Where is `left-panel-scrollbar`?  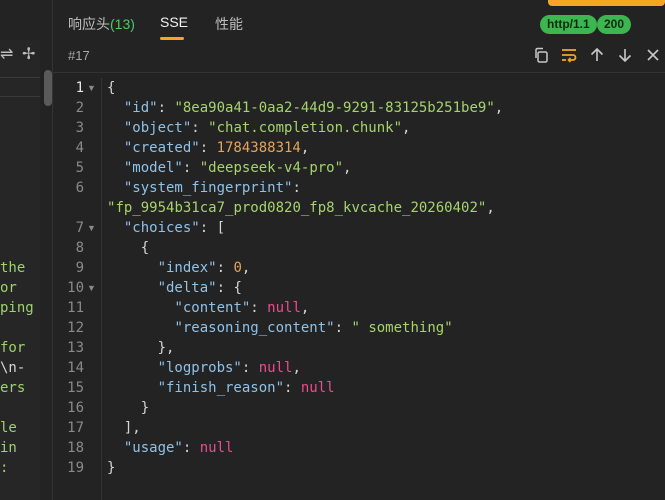
left-panel-scrollbar is located at coordinates (48, 88).